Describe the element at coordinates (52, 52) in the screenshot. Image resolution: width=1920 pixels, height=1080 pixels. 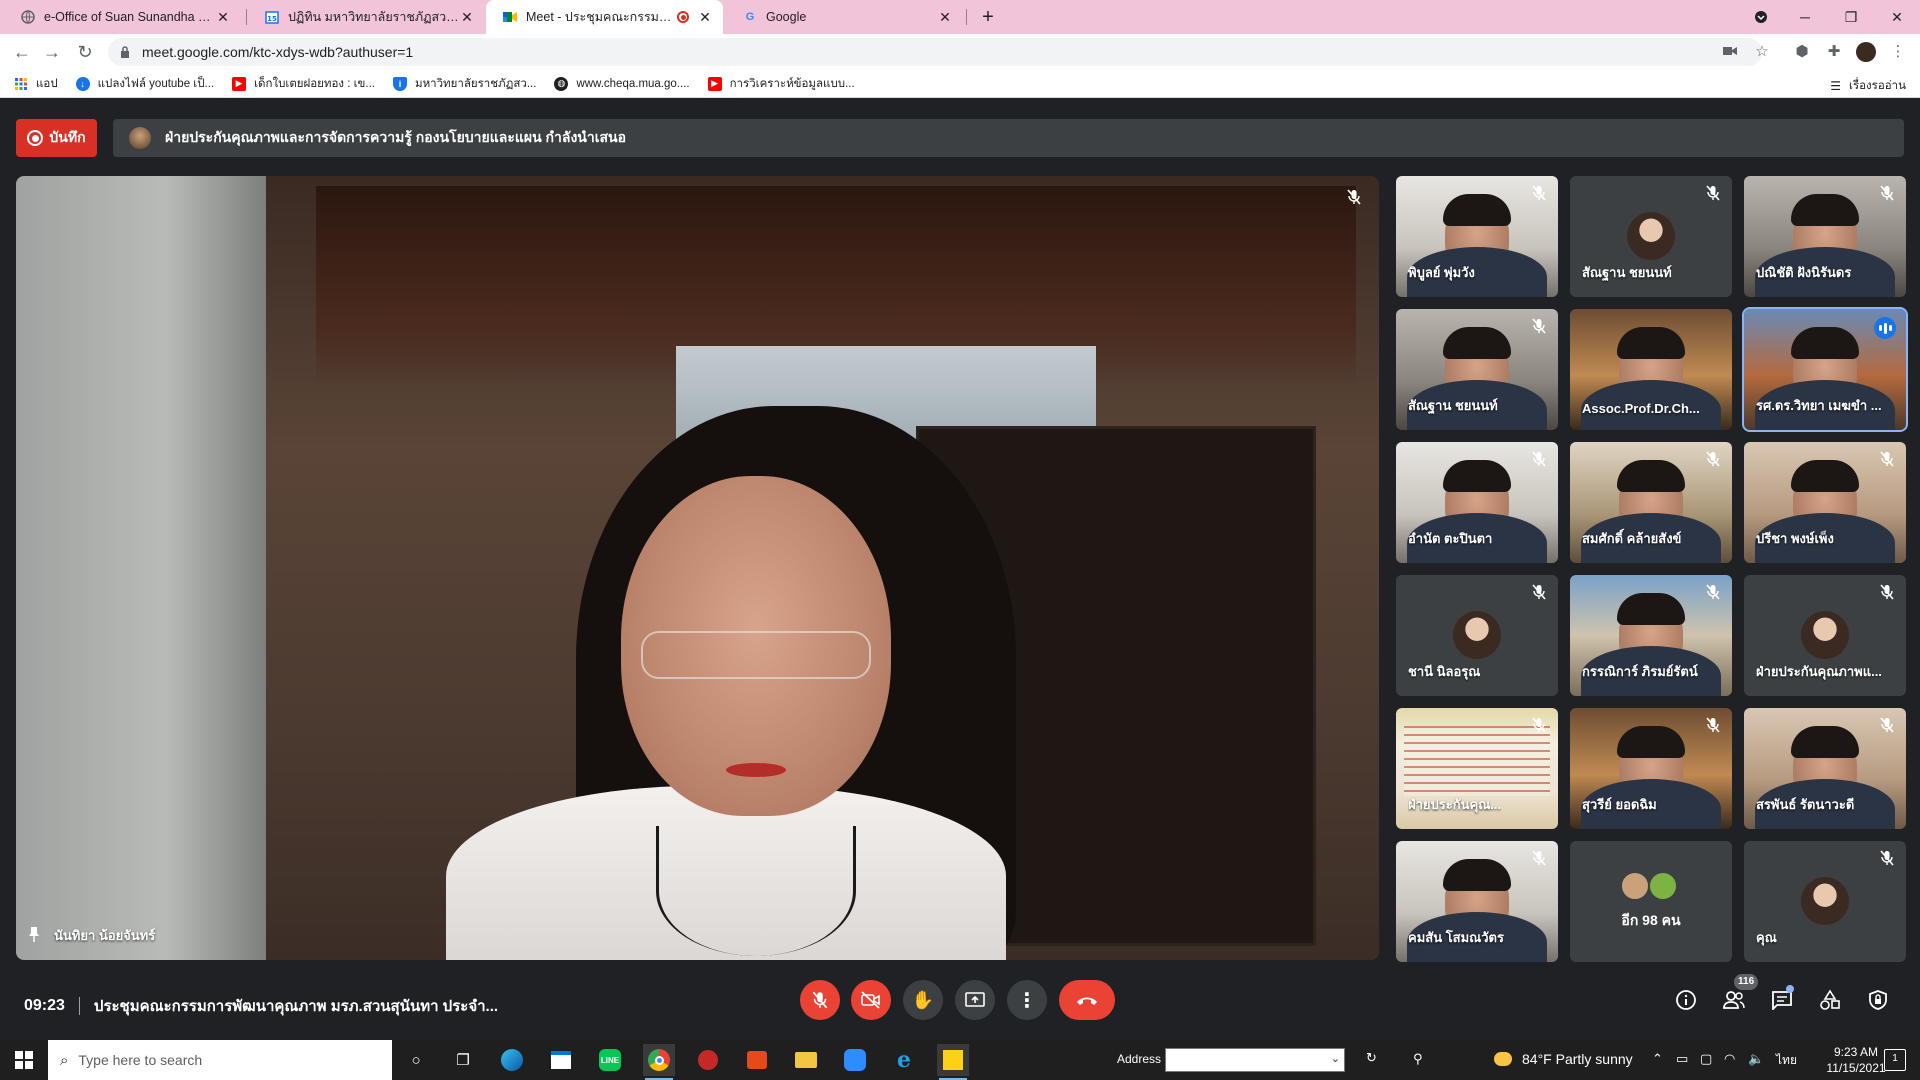
I see `forward-icon: →` at that location.